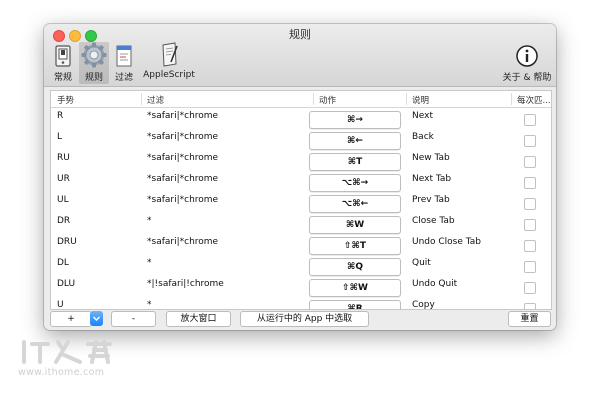 The height and width of the screenshot is (393, 600). What do you see at coordinates (355, 204) in the screenshot?
I see `shortcut-recorder-button: ⌥⌘←` at bounding box center [355, 204].